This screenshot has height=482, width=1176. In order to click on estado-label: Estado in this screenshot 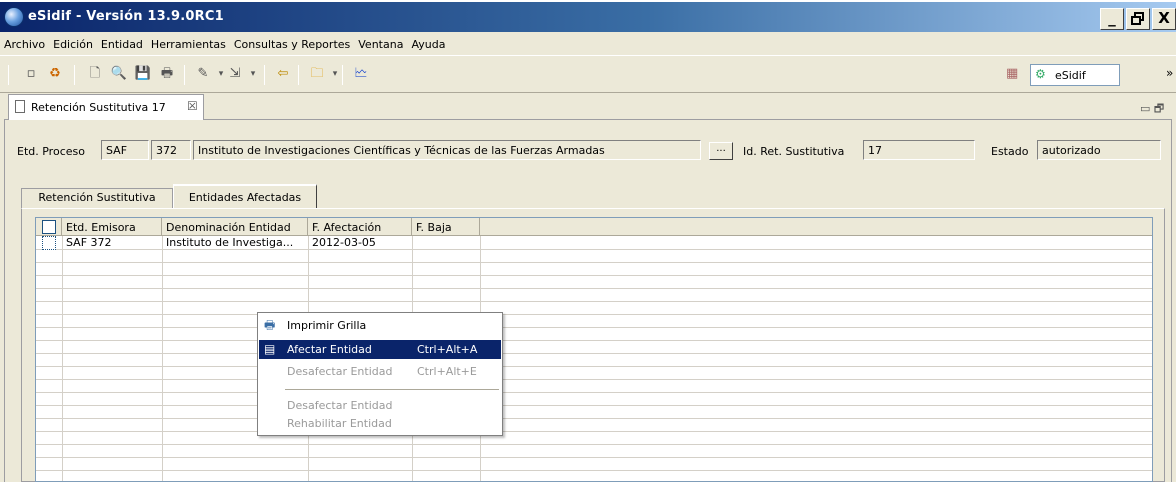, I will do `click(1010, 151)`.